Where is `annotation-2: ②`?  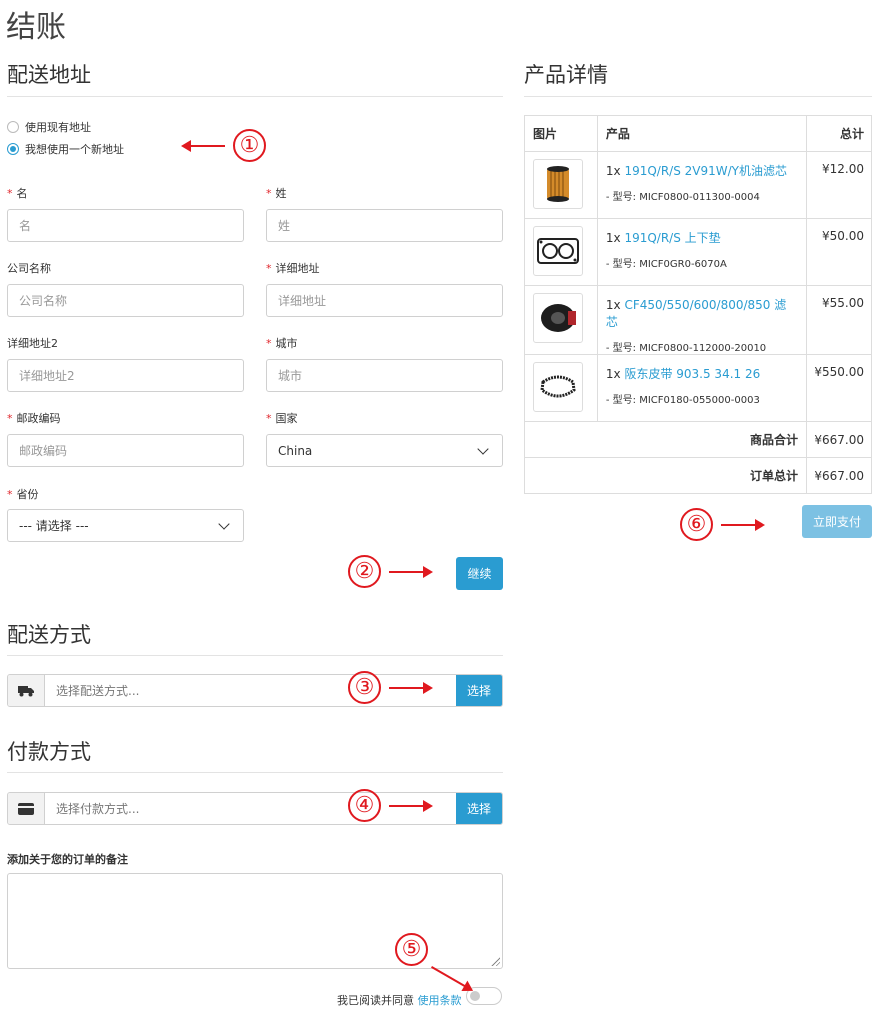 annotation-2: ② is located at coordinates (390, 571).